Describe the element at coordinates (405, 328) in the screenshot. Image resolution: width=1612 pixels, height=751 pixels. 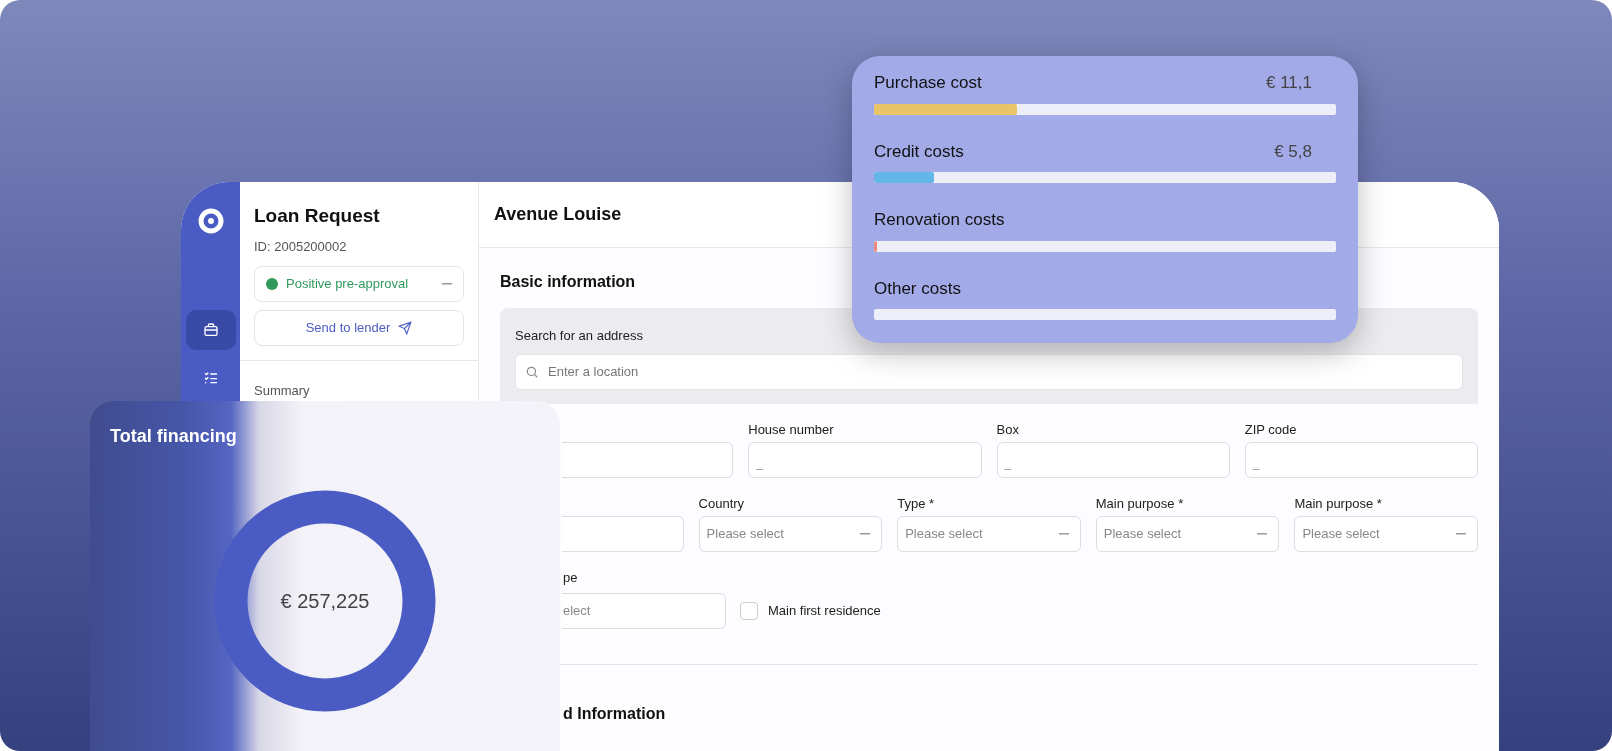
I see `send-icon` at that location.